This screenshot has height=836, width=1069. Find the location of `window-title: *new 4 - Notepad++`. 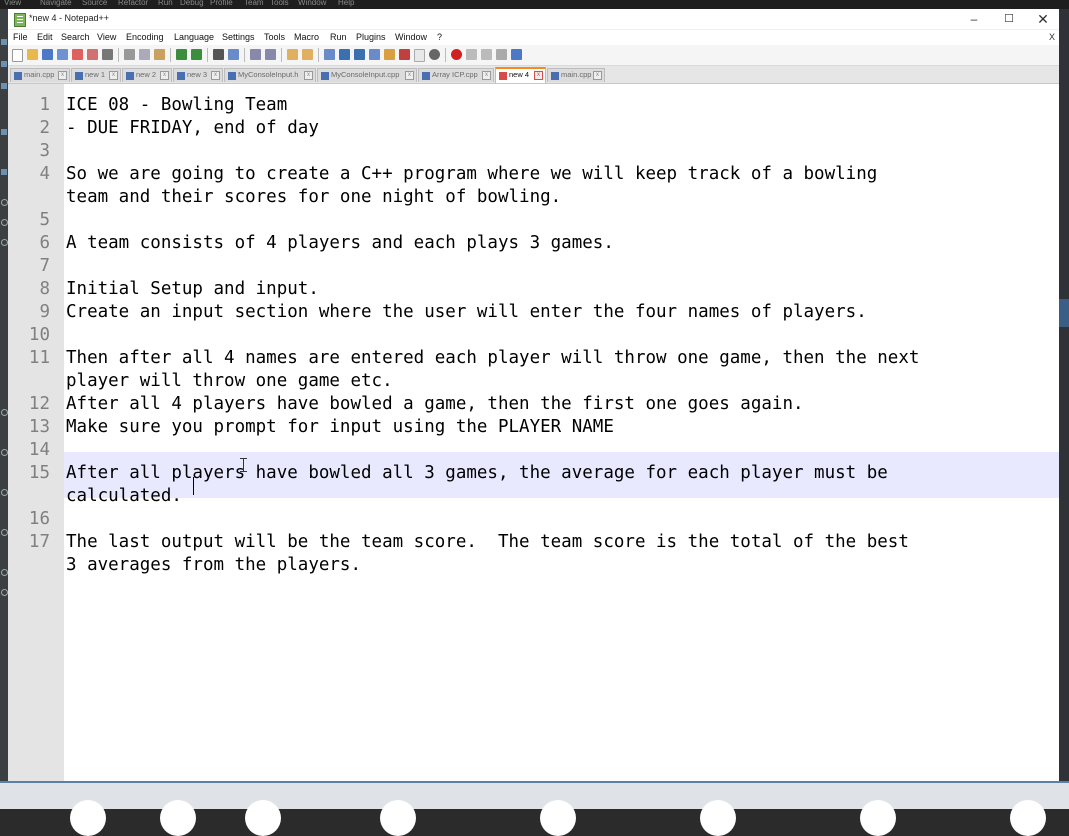

window-title: *new 4 - Notepad++ is located at coordinates (69, 18).